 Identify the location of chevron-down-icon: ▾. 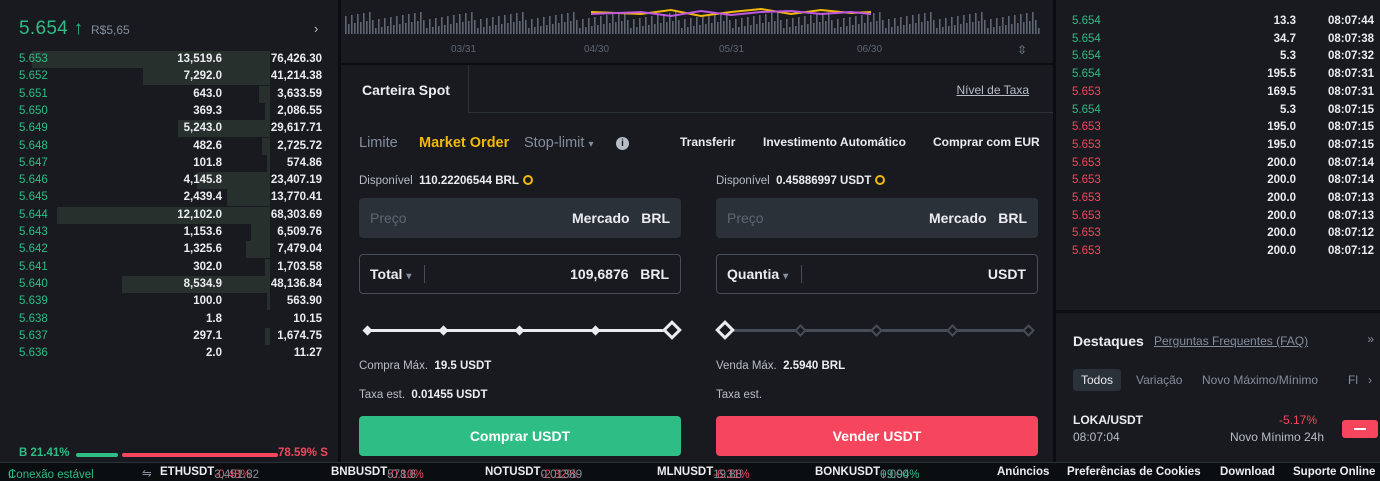
(591, 144).